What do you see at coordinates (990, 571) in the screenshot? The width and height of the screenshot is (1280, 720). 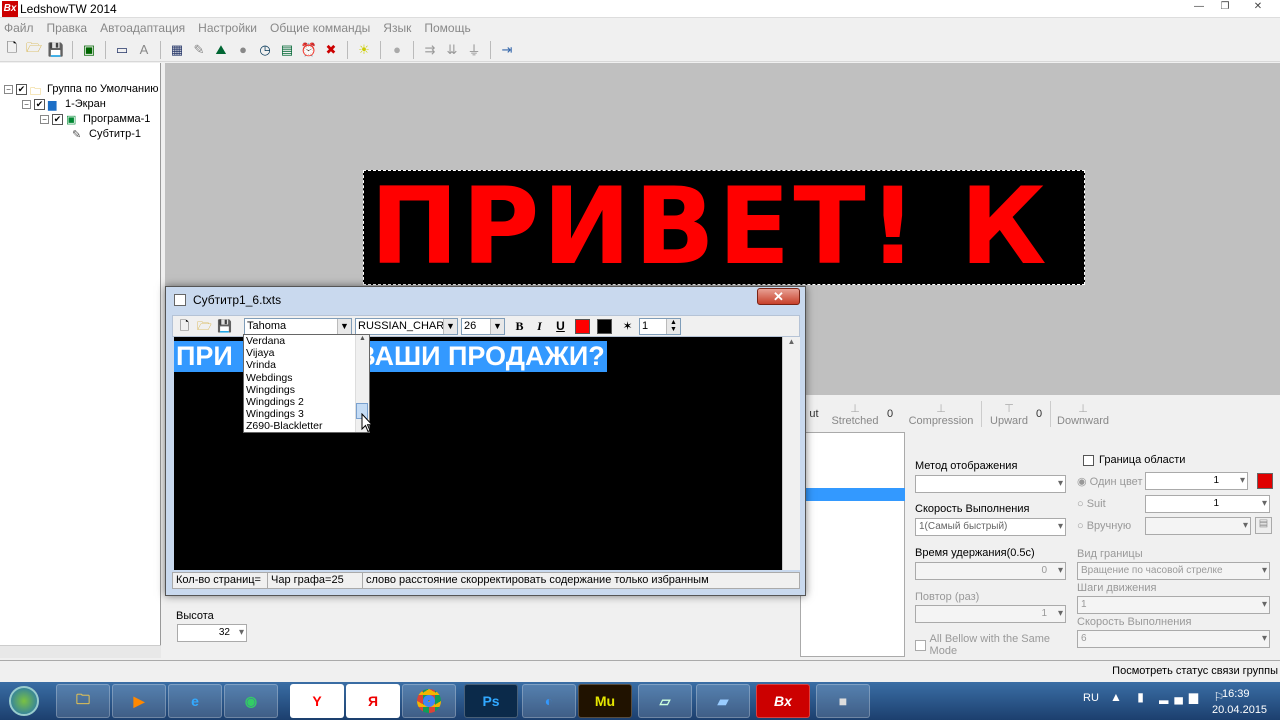 I see `hold-time-spinner: 0` at bounding box center [990, 571].